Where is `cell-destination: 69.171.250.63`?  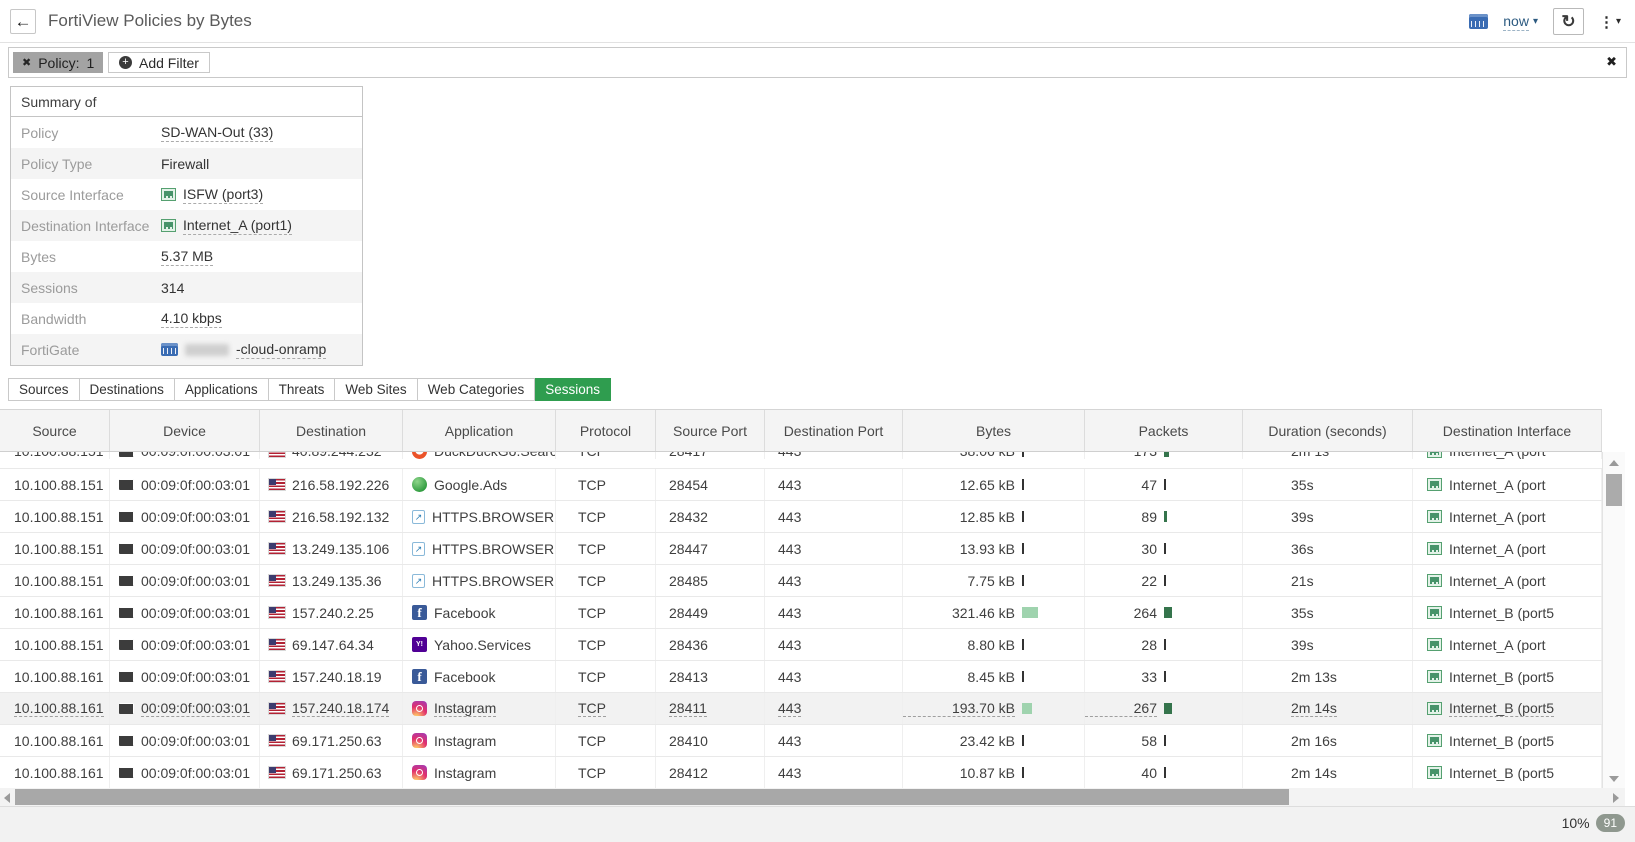
cell-destination: 69.171.250.63 is located at coordinates (331, 740).